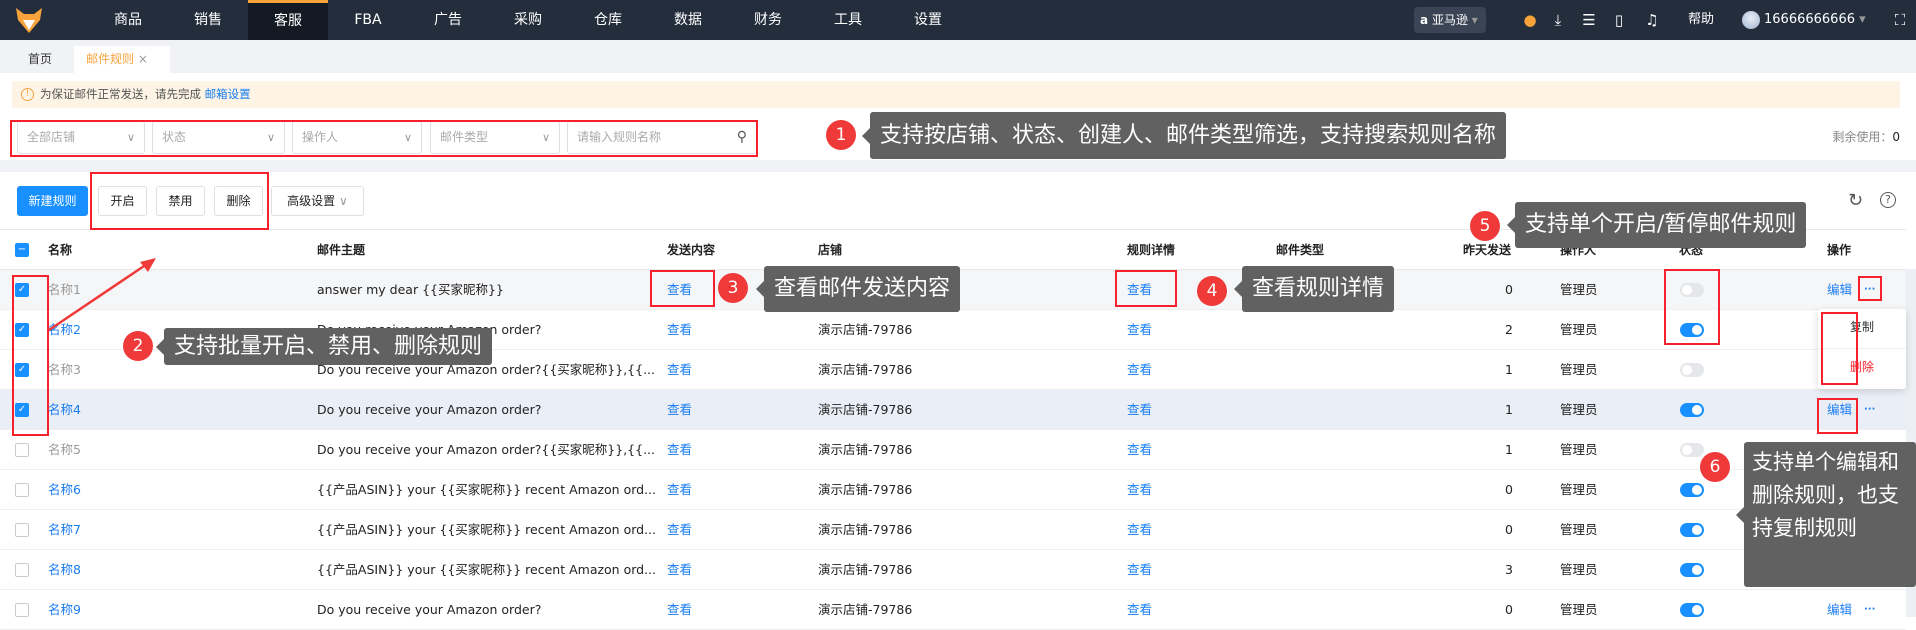 The image size is (1916, 630). I want to click on rule-name-link: 名称4, so click(64, 410).